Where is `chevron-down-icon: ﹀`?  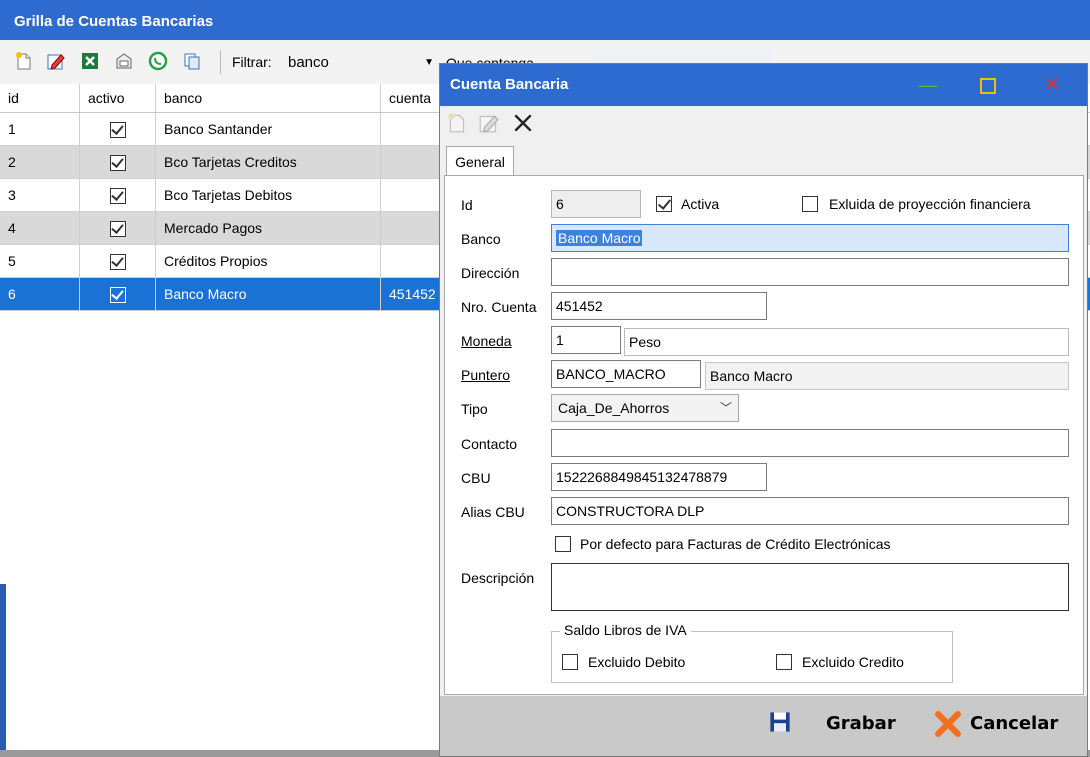
chevron-down-icon: ﹀ is located at coordinates (725, 408).